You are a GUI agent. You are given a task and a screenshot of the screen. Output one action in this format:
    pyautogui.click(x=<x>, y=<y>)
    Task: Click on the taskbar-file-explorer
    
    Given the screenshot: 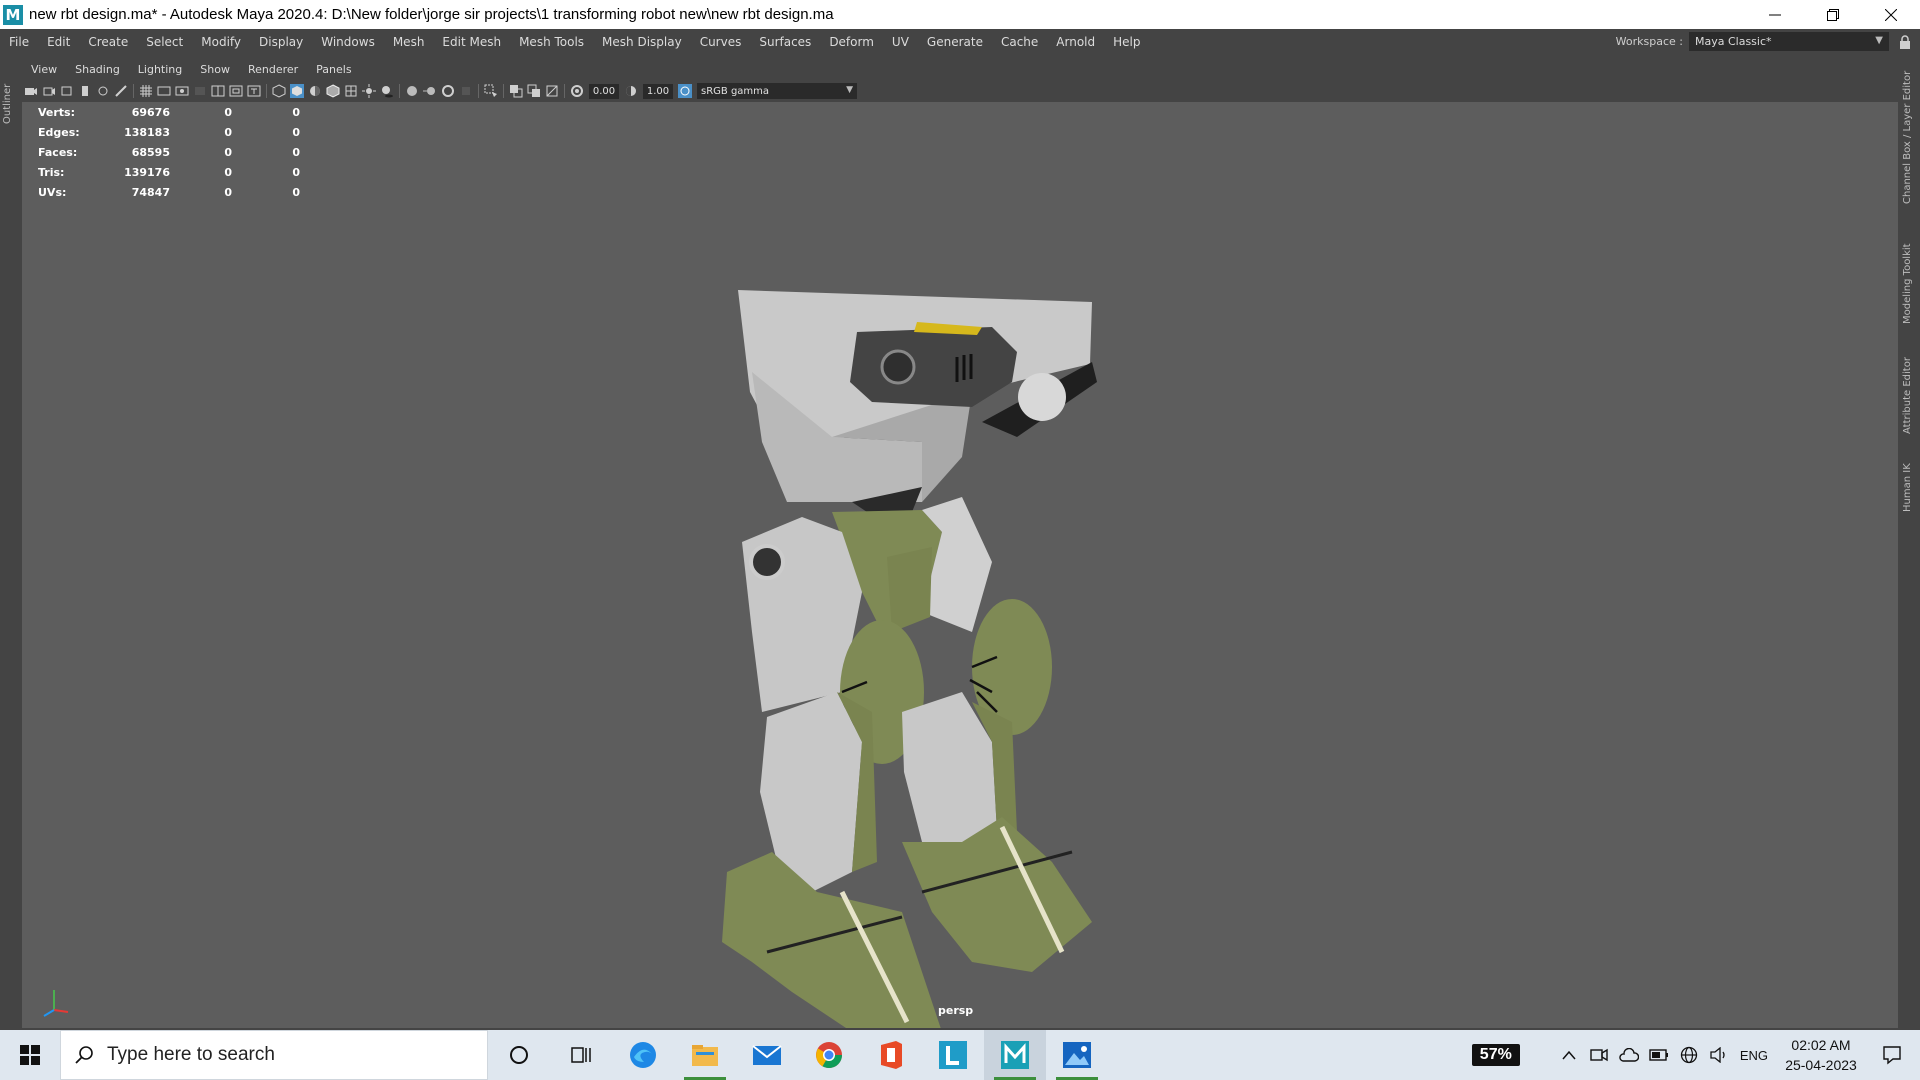 What is the action you would take?
    pyautogui.click(x=705, y=1055)
    